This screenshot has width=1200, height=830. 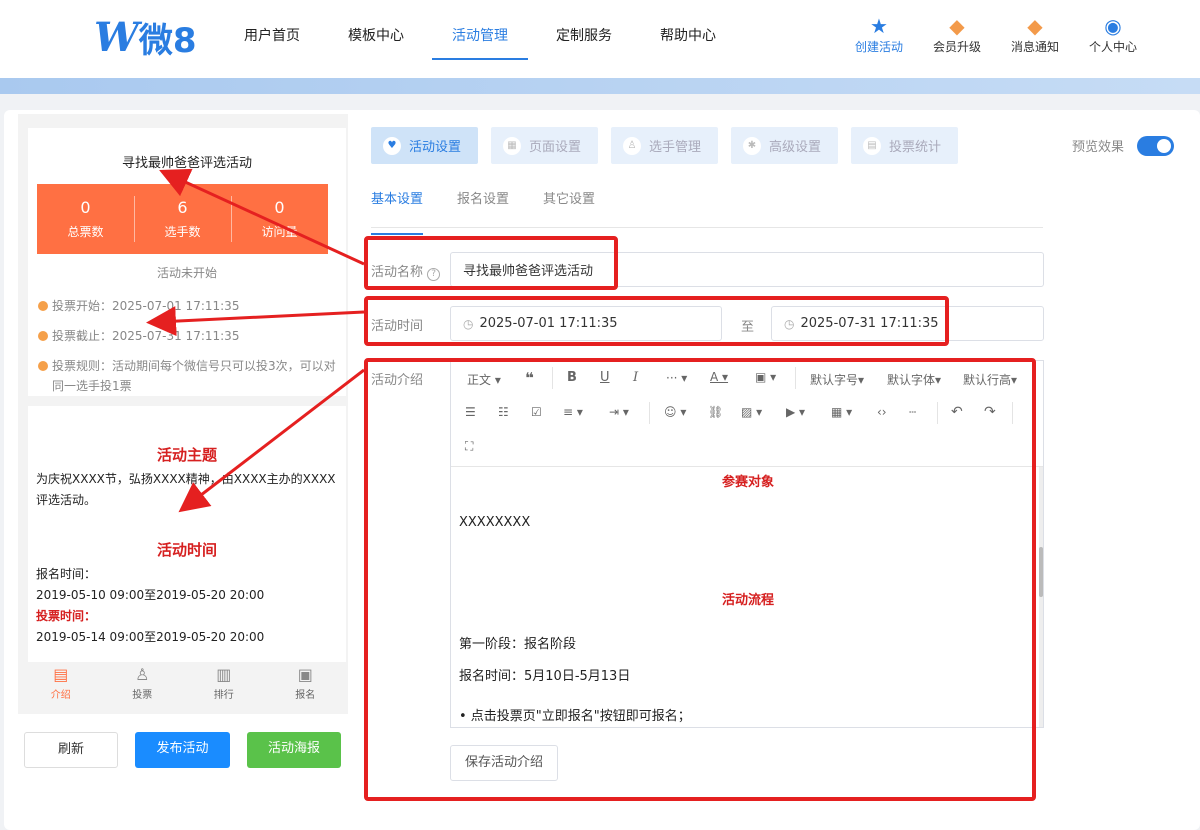 What do you see at coordinates (907, 323) in the screenshot?
I see `end-time-input: ◷ 2025-07-31 17:11:35` at bounding box center [907, 323].